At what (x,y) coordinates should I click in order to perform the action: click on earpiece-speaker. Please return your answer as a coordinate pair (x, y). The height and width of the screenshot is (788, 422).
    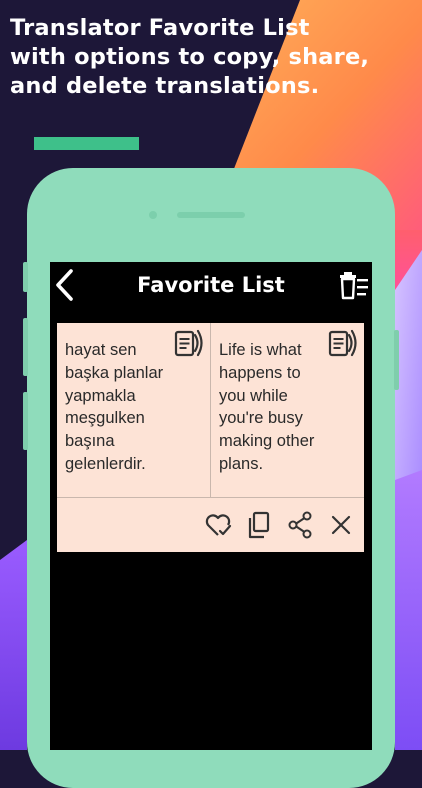
    Looking at the image, I should click on (211, 215).